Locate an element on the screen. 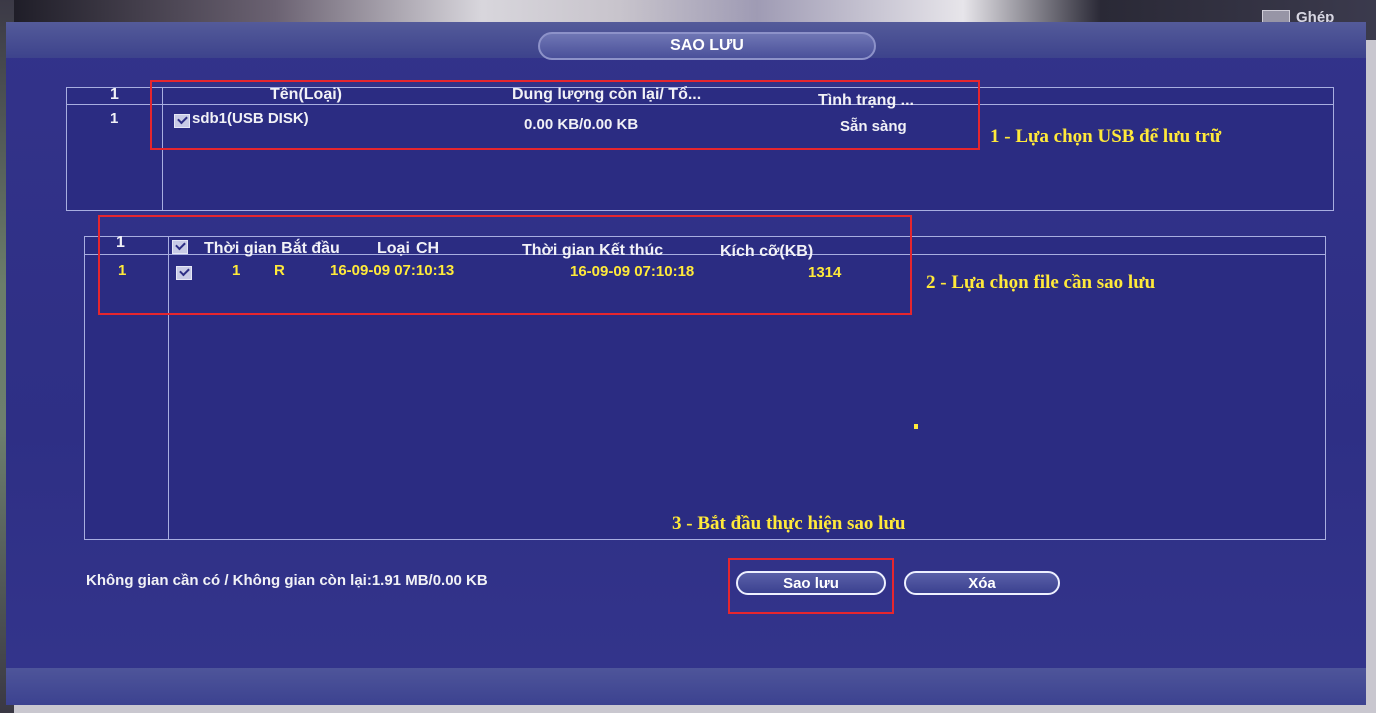  delete-button: Xóa is located at coordinates (982, 583).